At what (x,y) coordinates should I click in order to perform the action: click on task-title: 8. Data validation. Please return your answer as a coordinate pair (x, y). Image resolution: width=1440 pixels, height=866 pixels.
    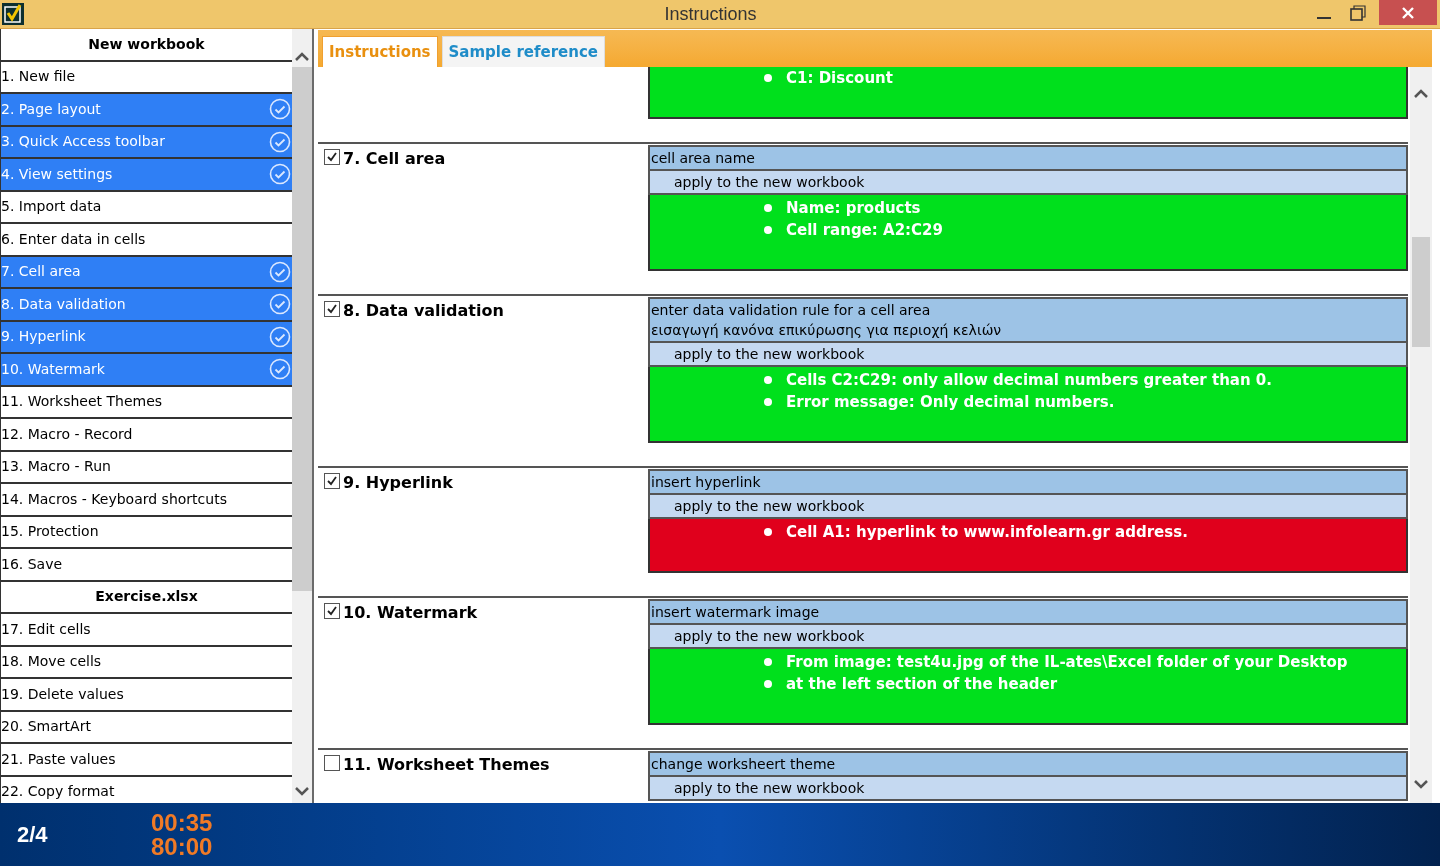
    Looking at the image, I should click on (423, 311).